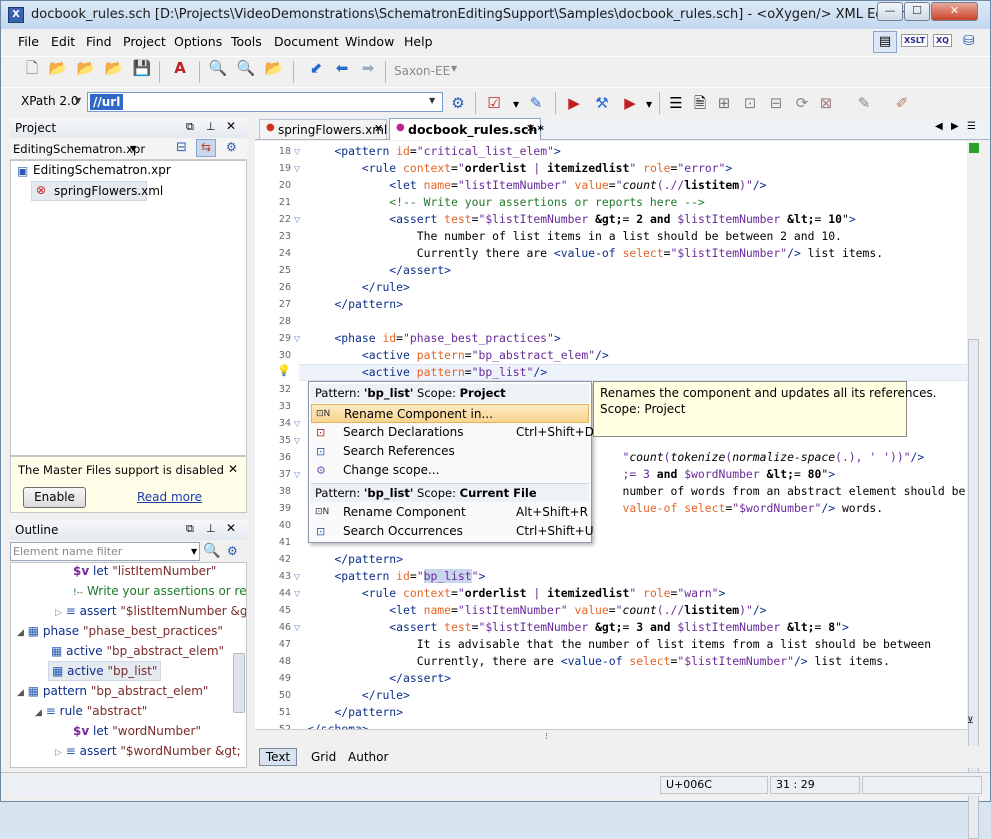 The width and height of the screenshot is (991, 839). I want to click on menu-help: Help, so click(418, 41).